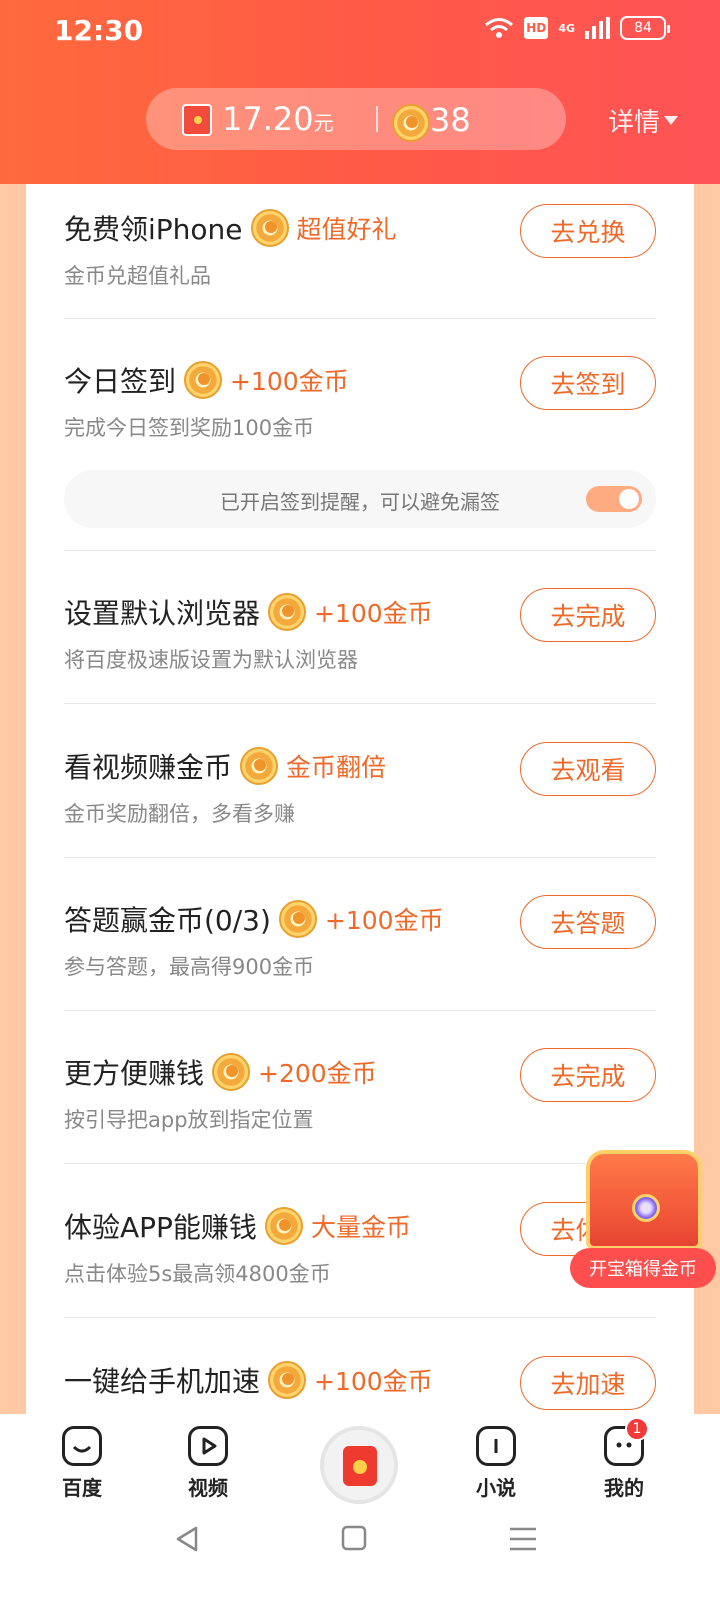 The height and width of the screenshot is (1600, 720). I want to click on cash-unit: 元, so click(323, 123).